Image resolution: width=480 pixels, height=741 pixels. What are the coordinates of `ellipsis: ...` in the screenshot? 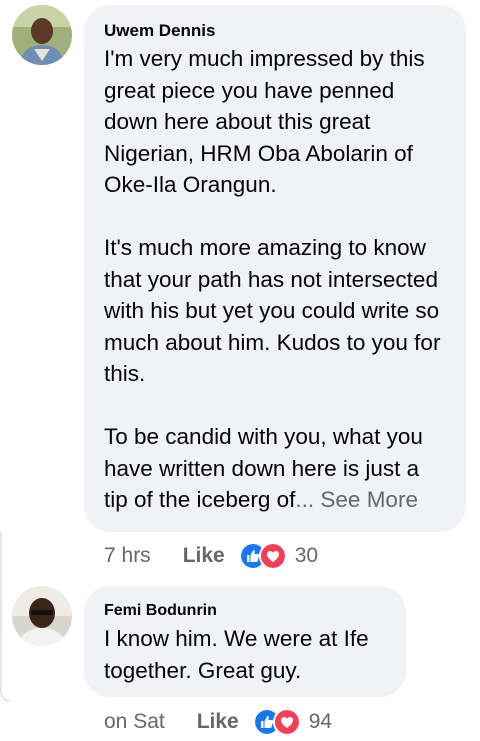 It's located at (305, 499).